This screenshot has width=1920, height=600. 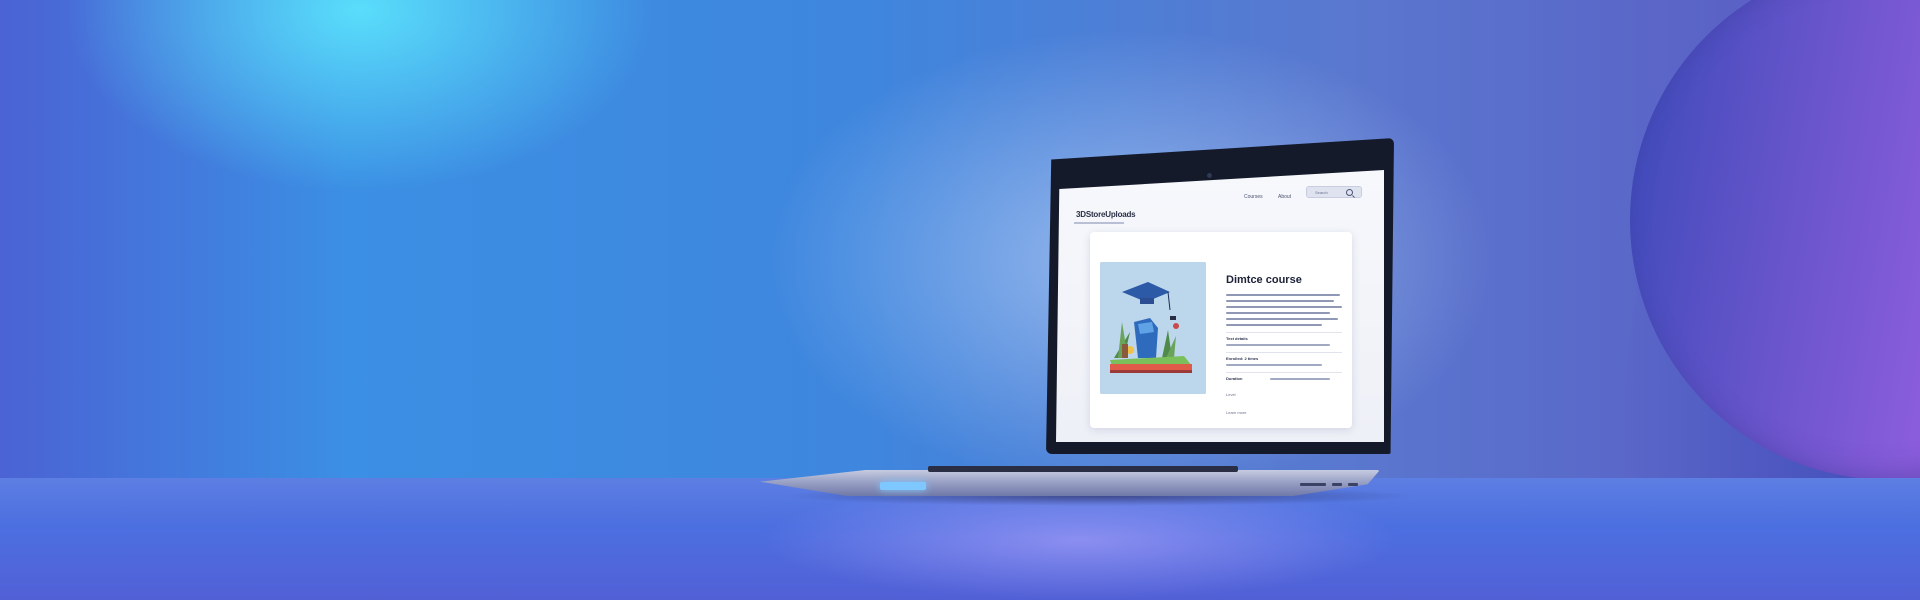 What do you see at coordinates (1284, 197) in the screenshot?
I see `nav-link-about: About` at bounding box center [1284, 197].